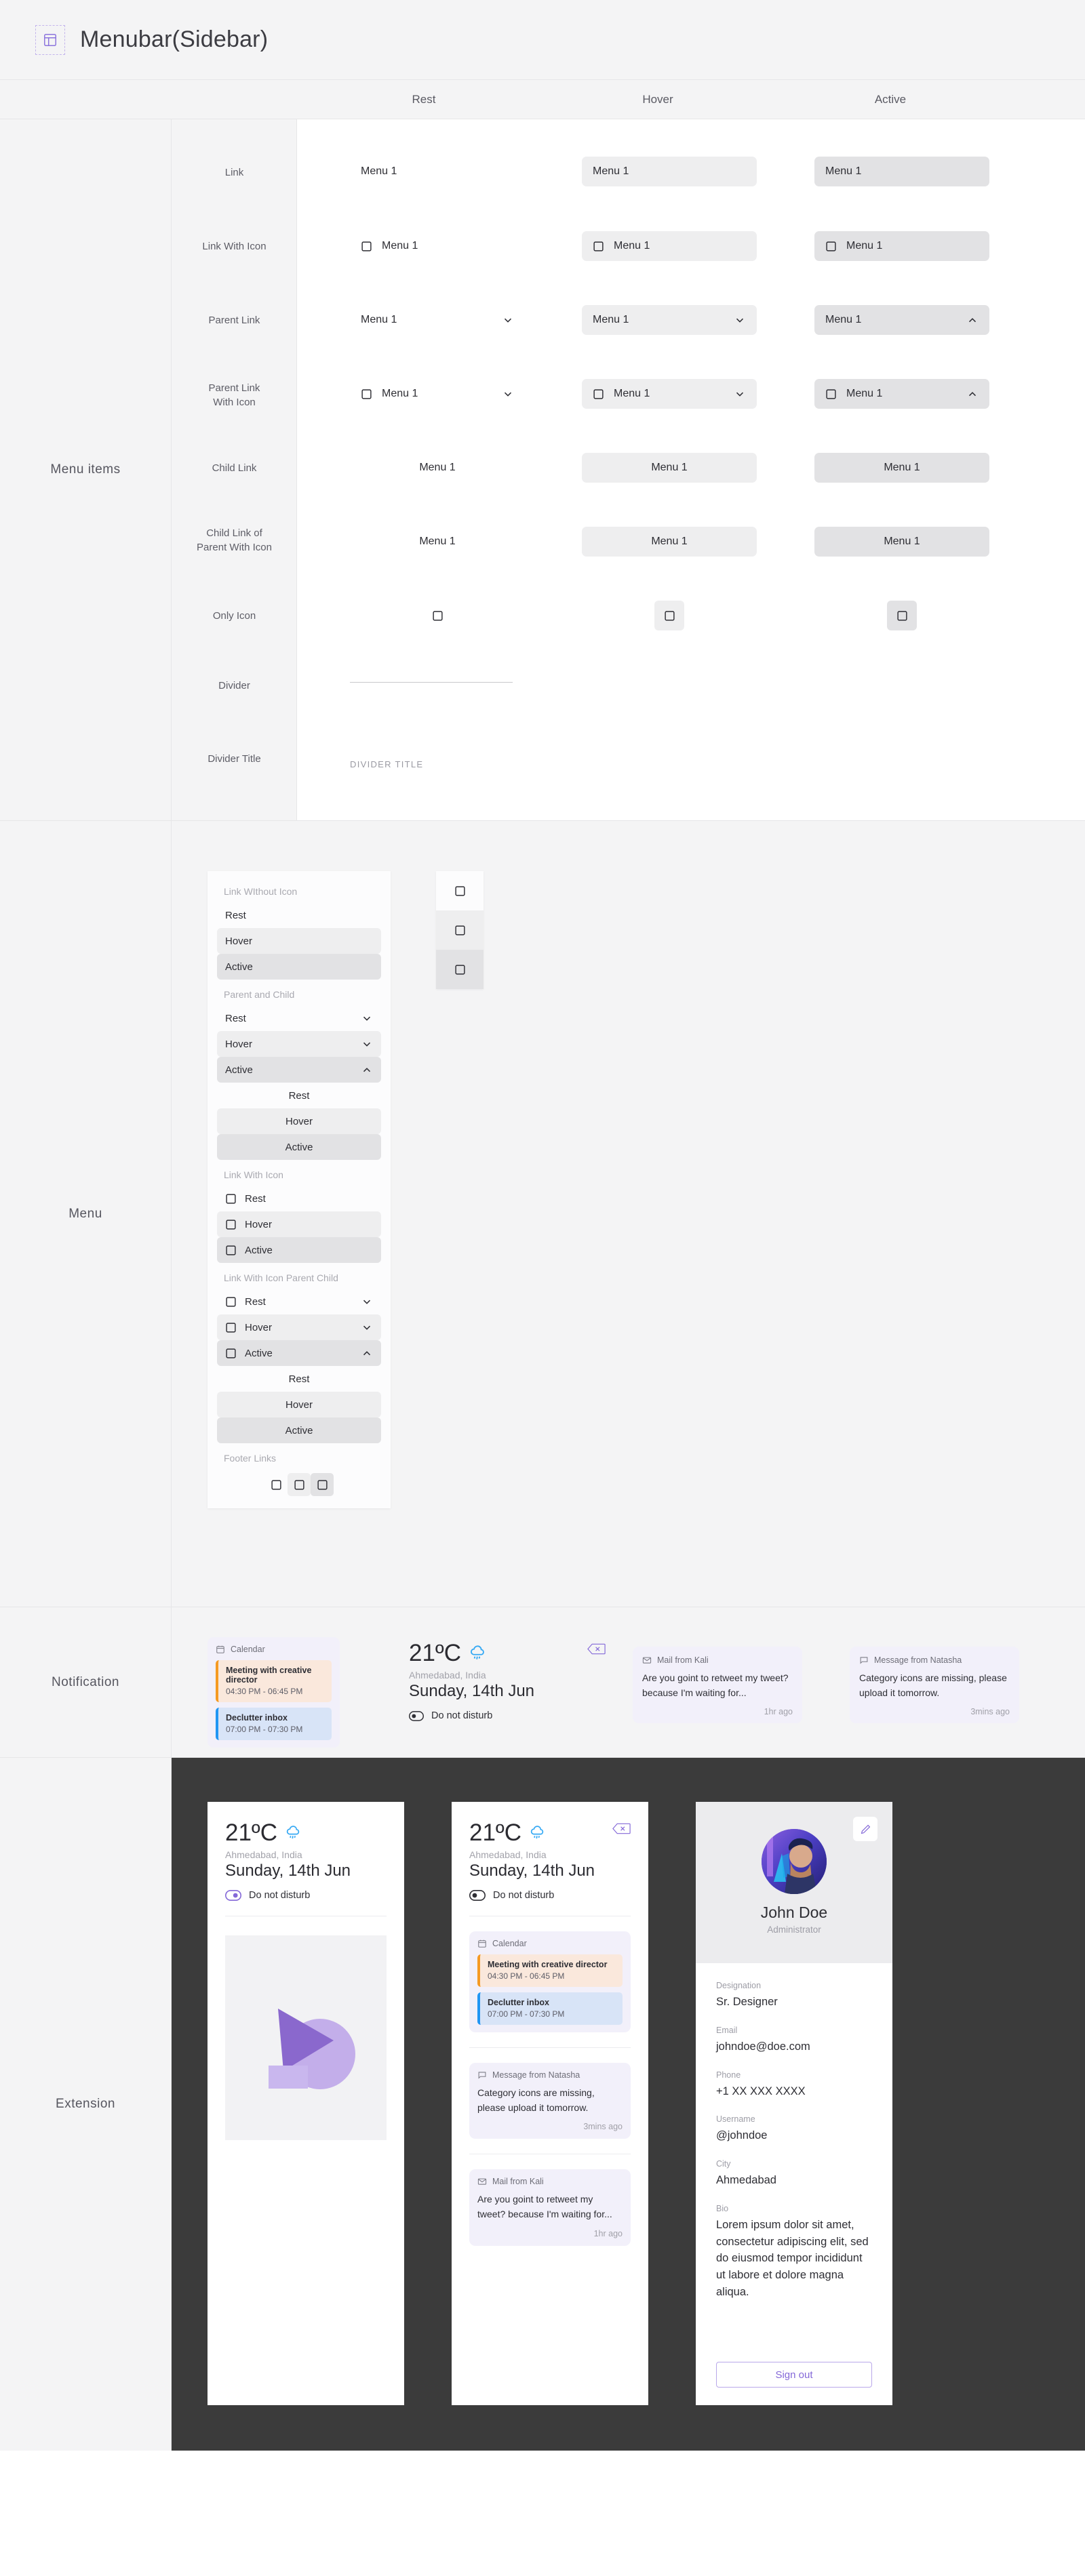 The height and width of the screenshot is (2576, 1085). Describe the element at coordinates (437, 542) in the screenshot. I see `menu-item-child-of-parent-with-icon-rest: Menu 1` at that location.